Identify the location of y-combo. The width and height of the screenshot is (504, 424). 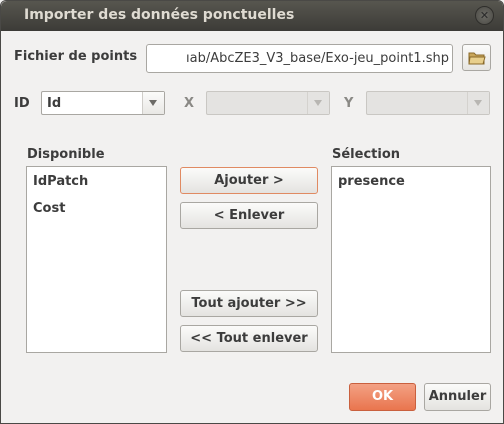
(428, 103).